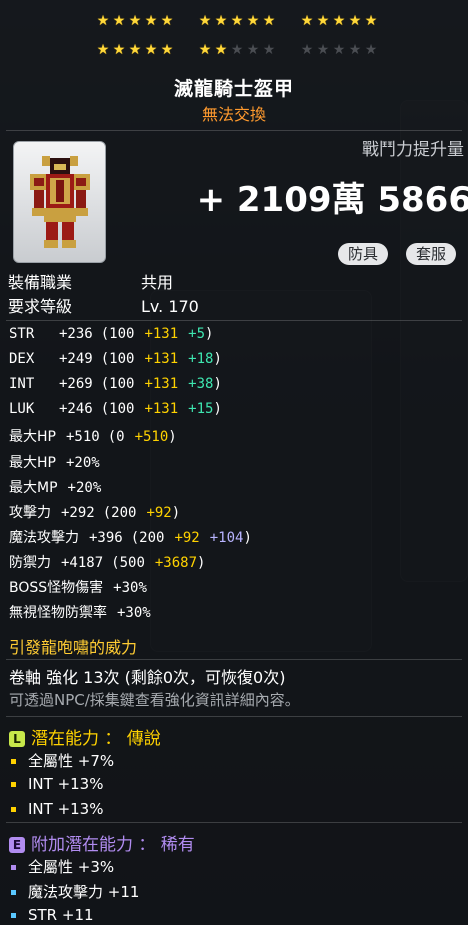 This screenshot has height=925, width=468. What do you see at coordinates (30, 562) in the screenshot?
I see `stat-label: 防禦力` at bounding box center [30, 562].